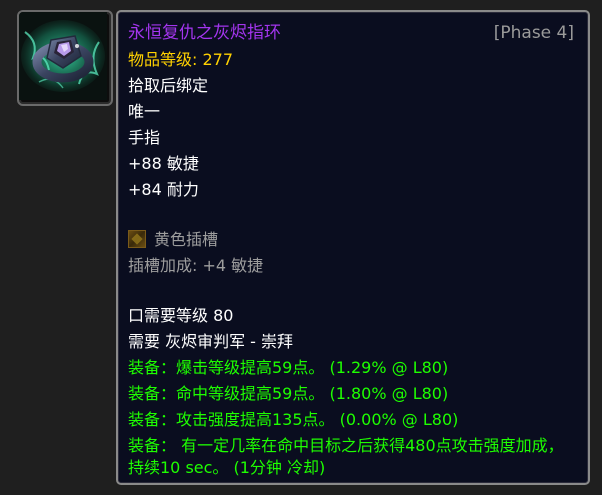  What do you see at coordinates (137, 239) in the screenshot?
I see `yellow-socket-icon` at bounding box center [137, 239].